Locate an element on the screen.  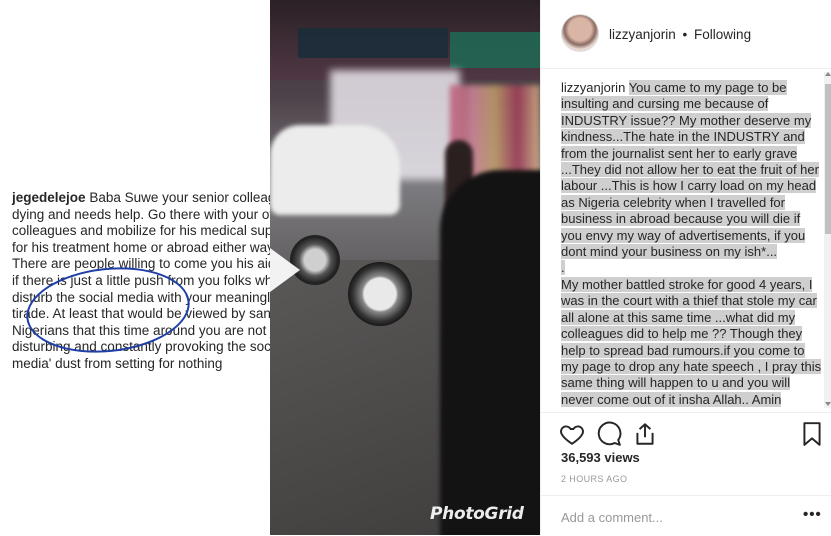
share-icon is located at coordinates (645, 434).